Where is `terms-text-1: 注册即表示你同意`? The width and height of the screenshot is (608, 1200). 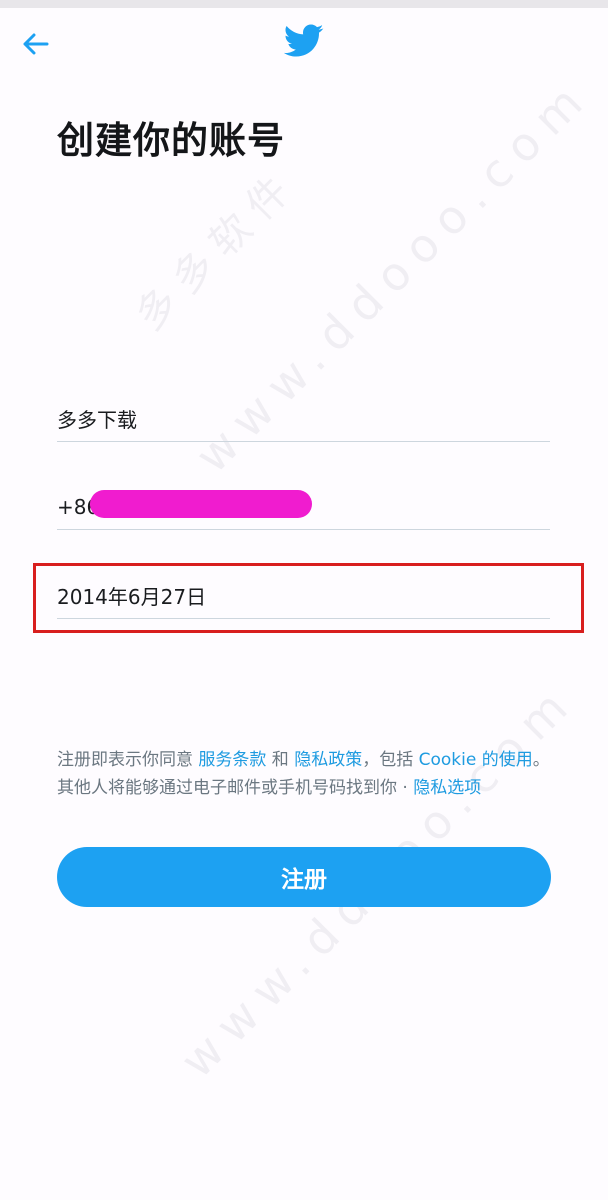 terms-text-1: 注册即表示你同意 is located at coordinates (128, 760).